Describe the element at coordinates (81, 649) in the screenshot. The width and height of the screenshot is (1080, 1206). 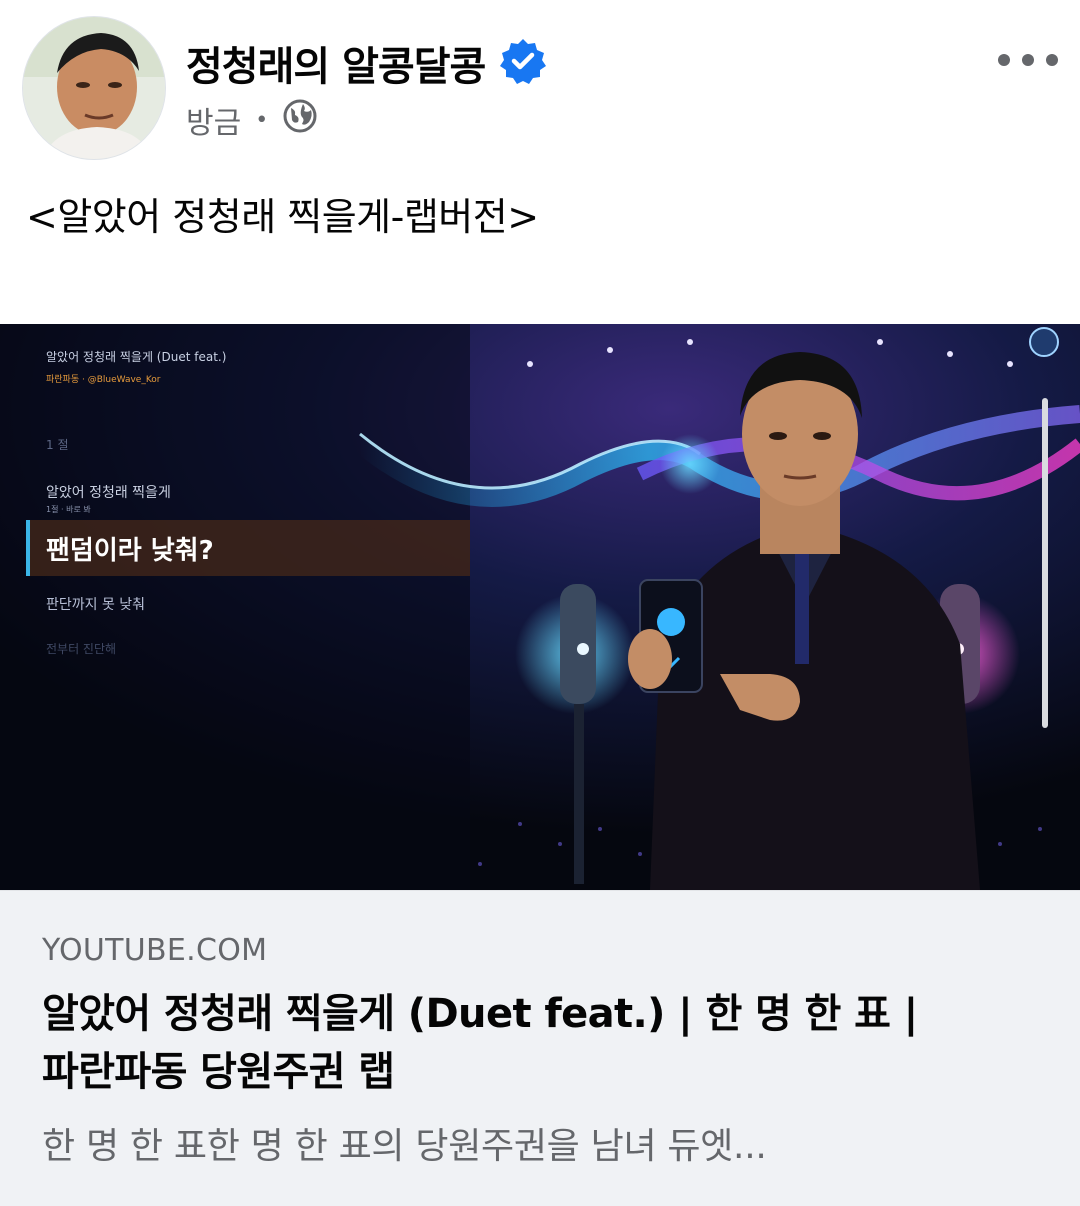
I see `lyric-line-4: 전부터 진단해` at that location.